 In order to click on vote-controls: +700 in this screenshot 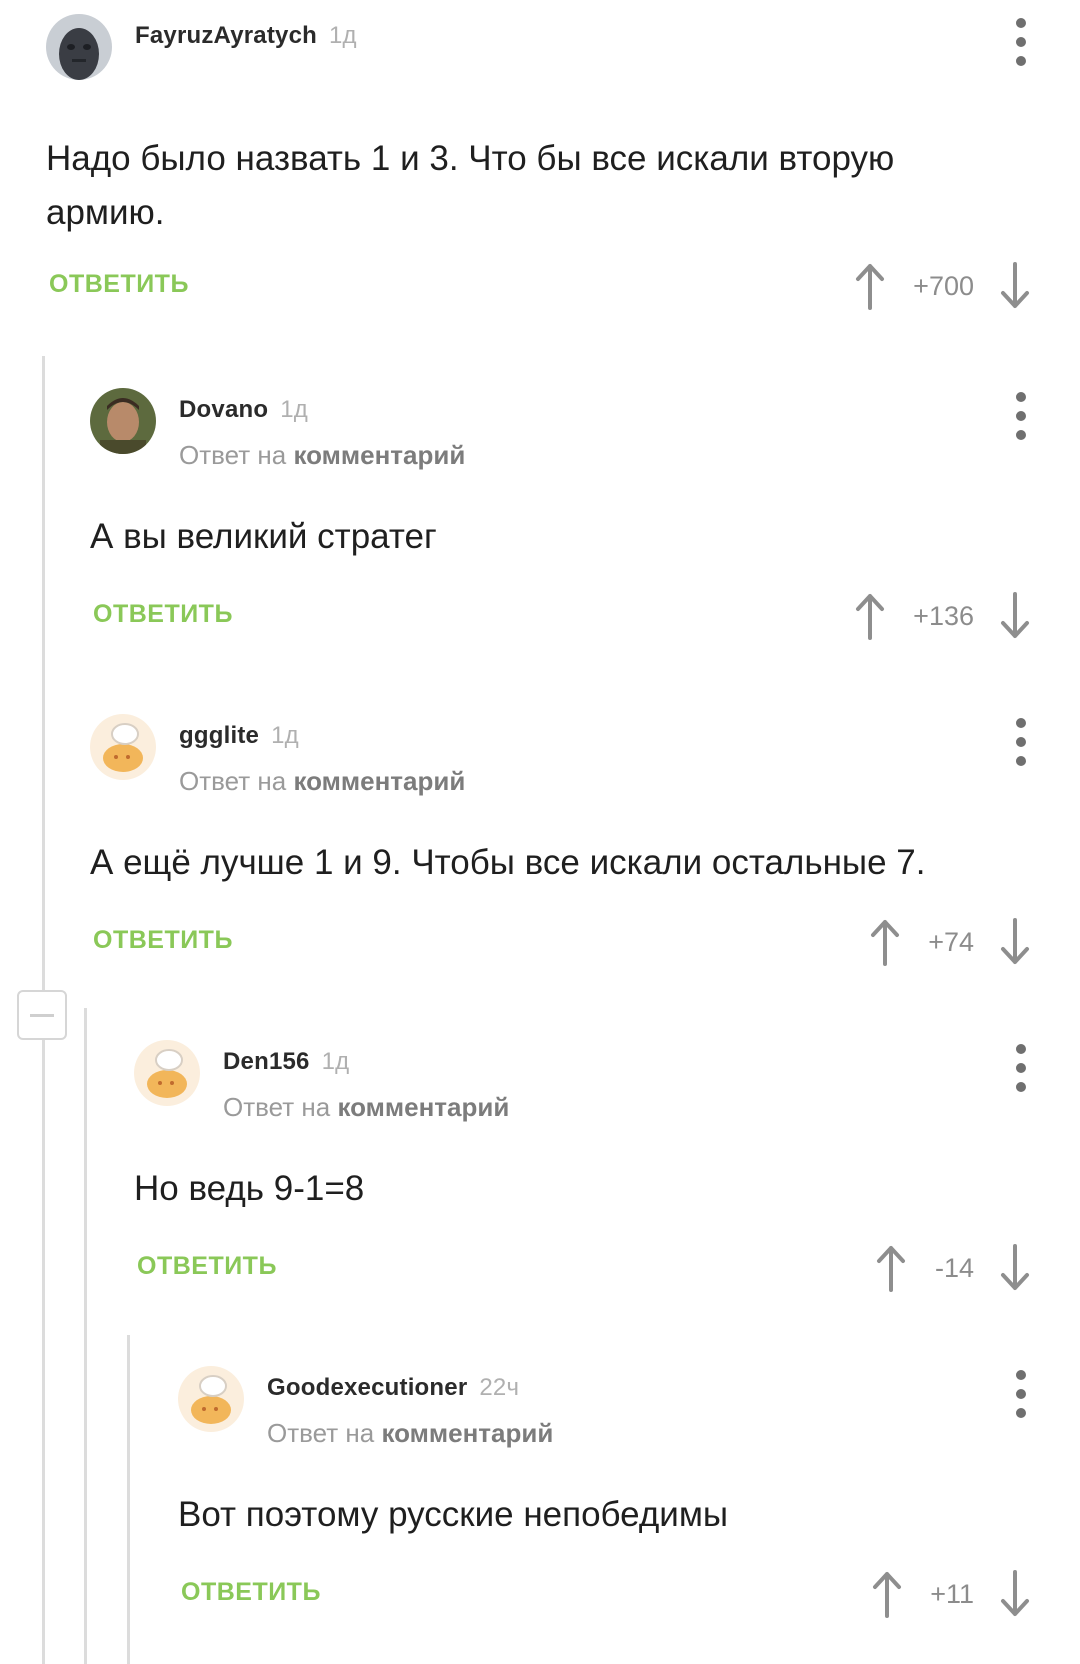, I will do `click(942, 286)`.